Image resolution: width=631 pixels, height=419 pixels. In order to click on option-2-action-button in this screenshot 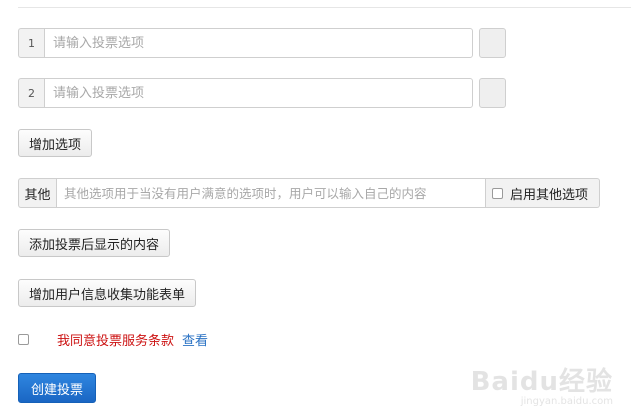, I will do `click(492, 93)`.